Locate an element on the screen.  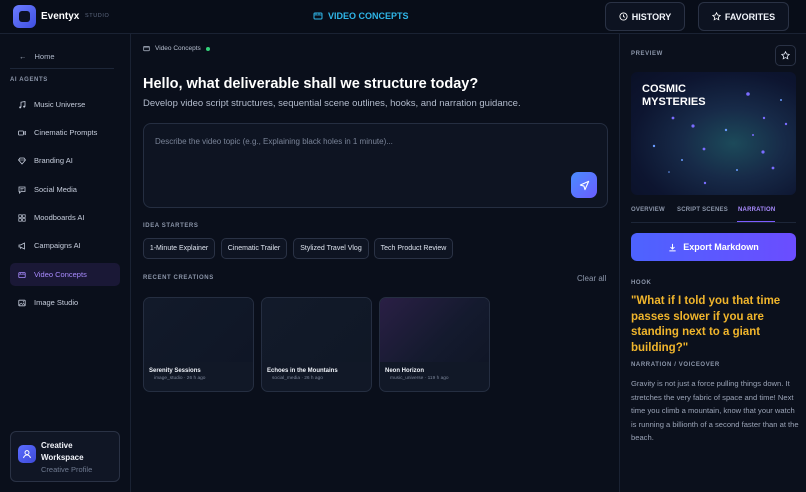
sidebar-section-title: AI AGENTS is located at coordinates (29, 80).